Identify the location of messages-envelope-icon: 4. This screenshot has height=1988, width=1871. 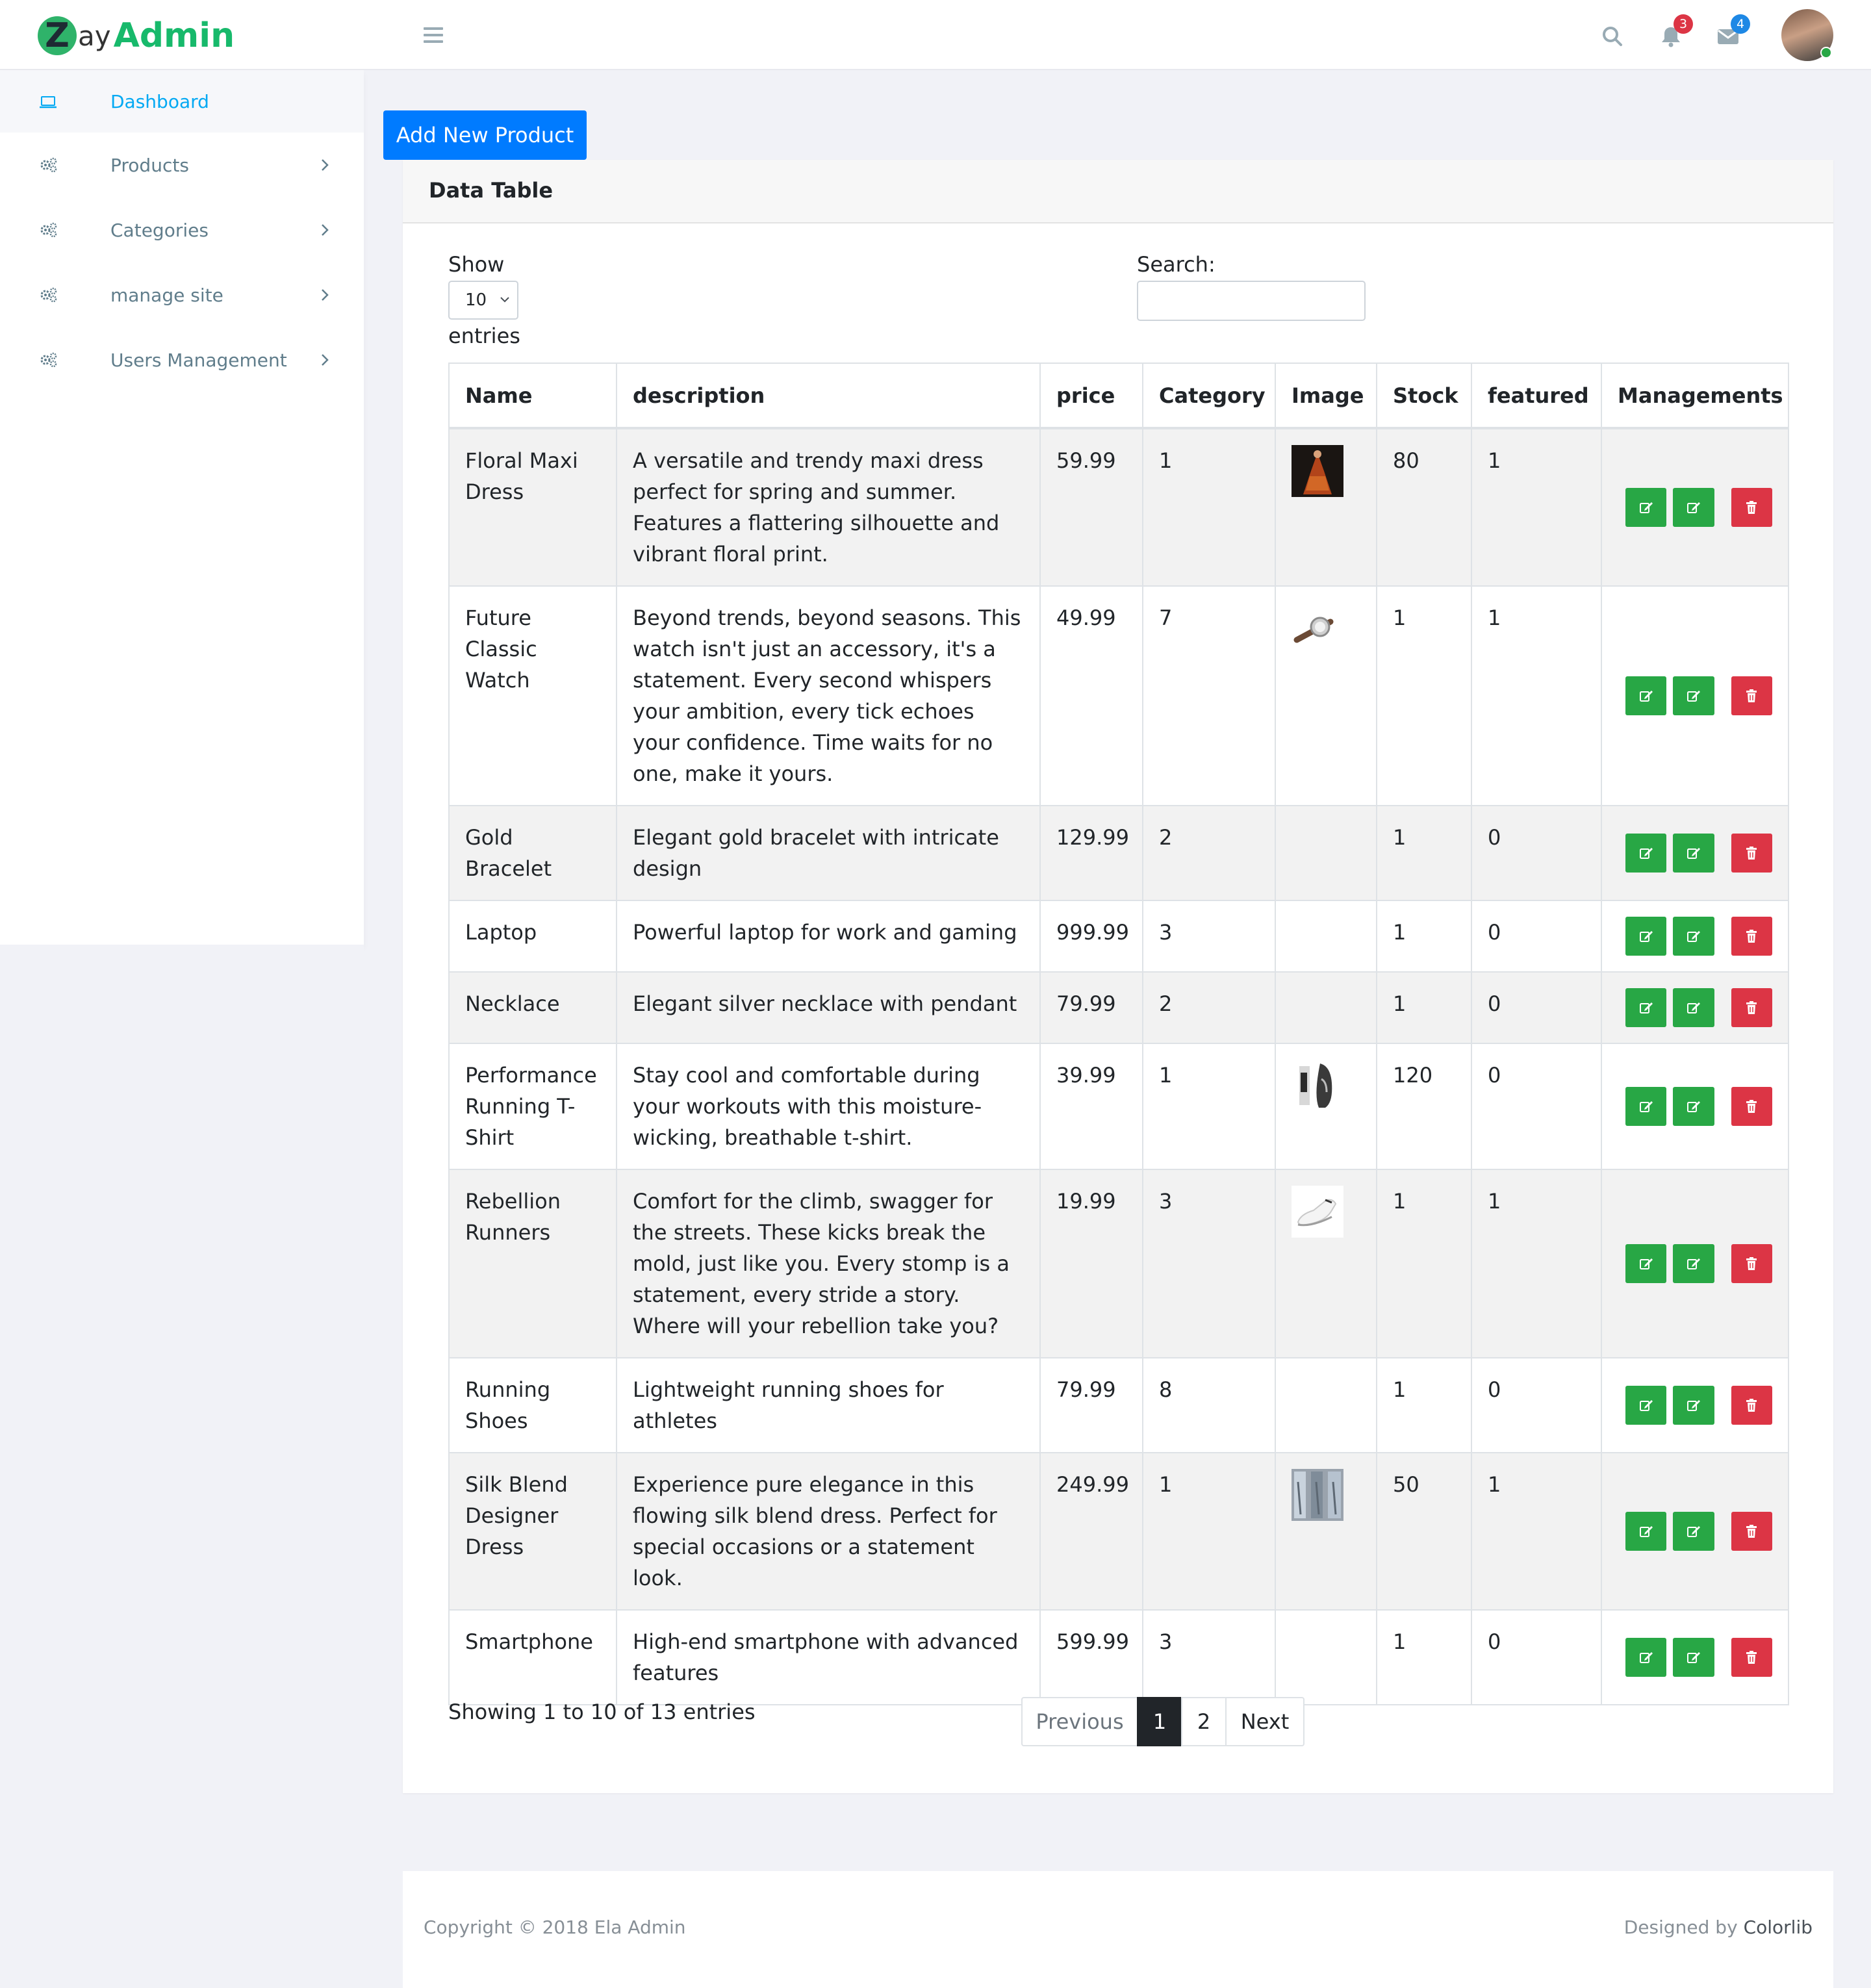
(1732, 31).